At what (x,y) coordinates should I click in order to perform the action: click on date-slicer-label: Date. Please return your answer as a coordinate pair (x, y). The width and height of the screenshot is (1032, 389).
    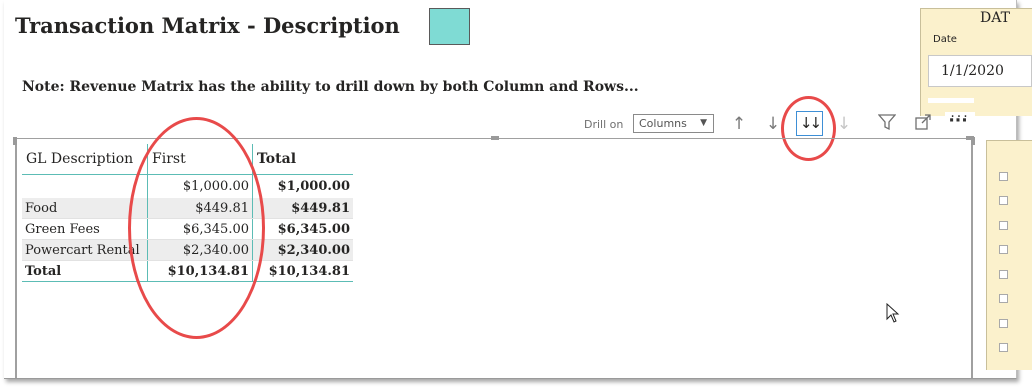
    Looking at the image, I should click on (945, 39).